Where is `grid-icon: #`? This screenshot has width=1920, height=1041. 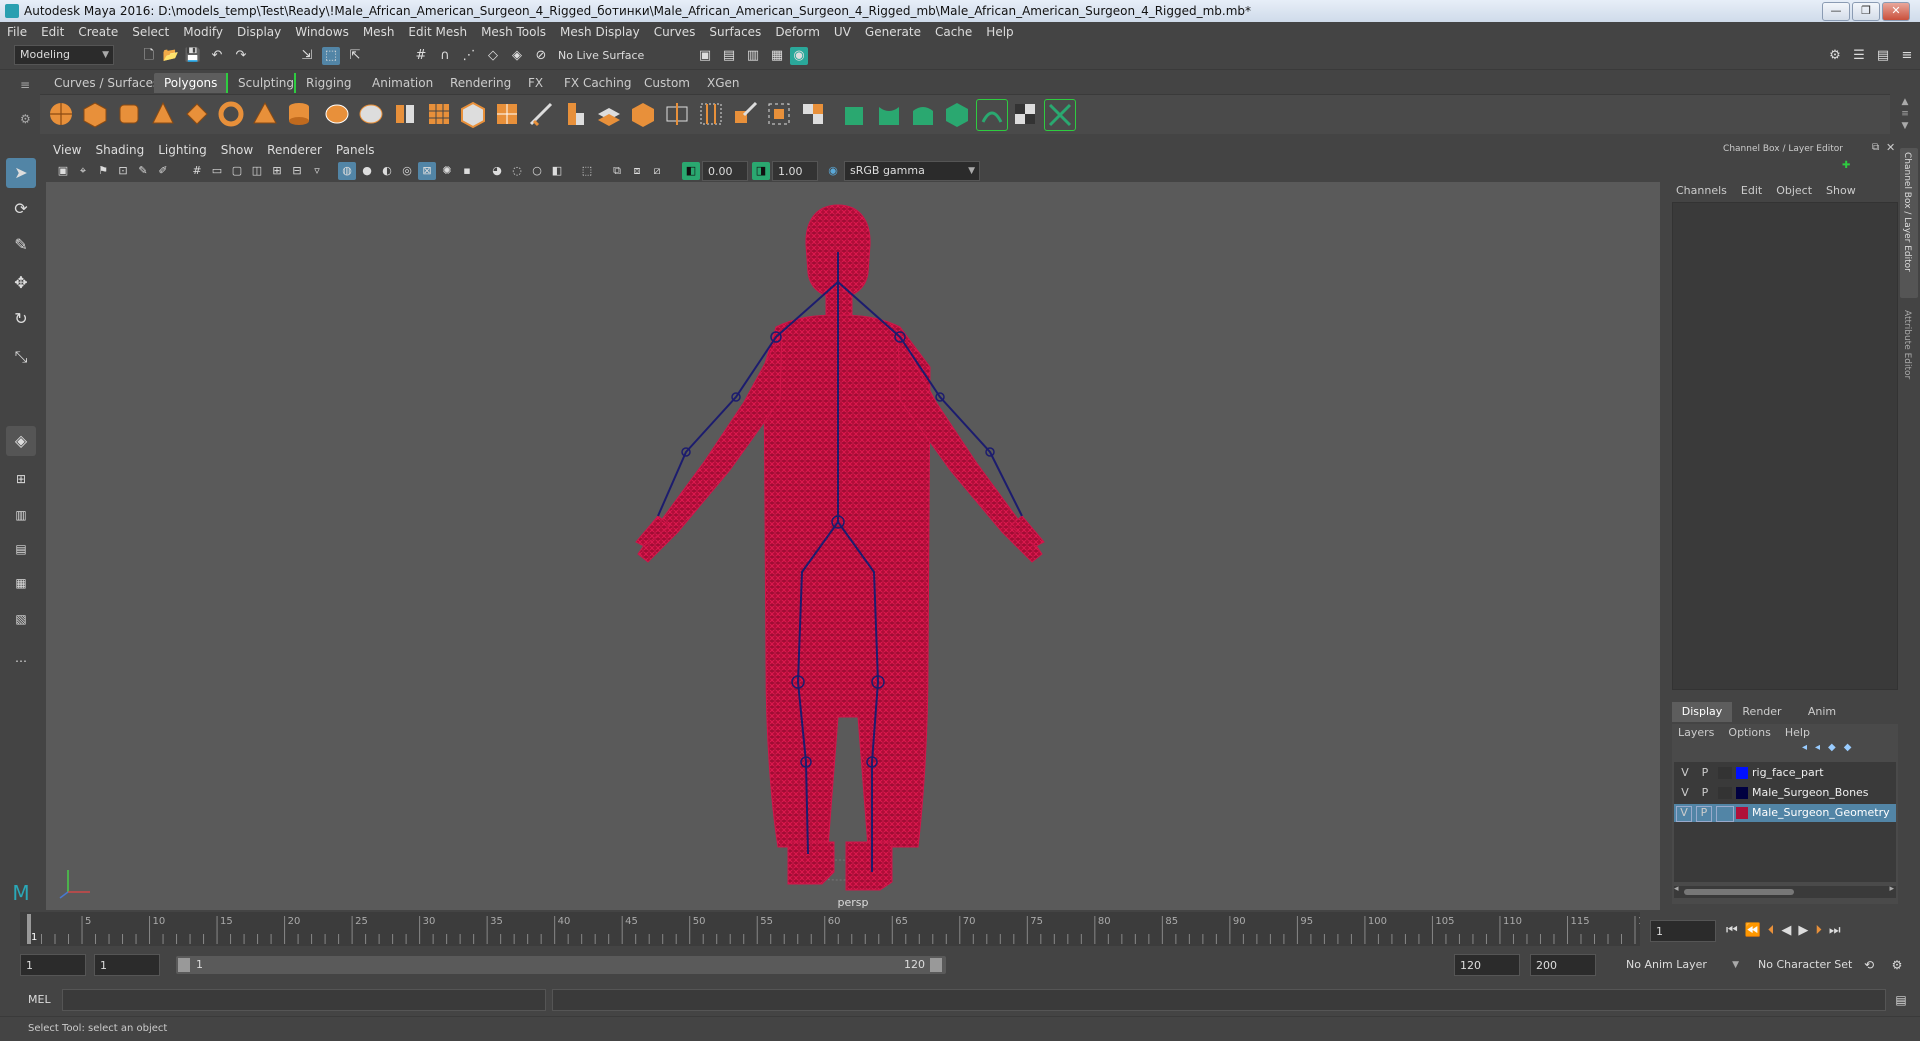
grid-icon: # is located at coordinates (197, 171).